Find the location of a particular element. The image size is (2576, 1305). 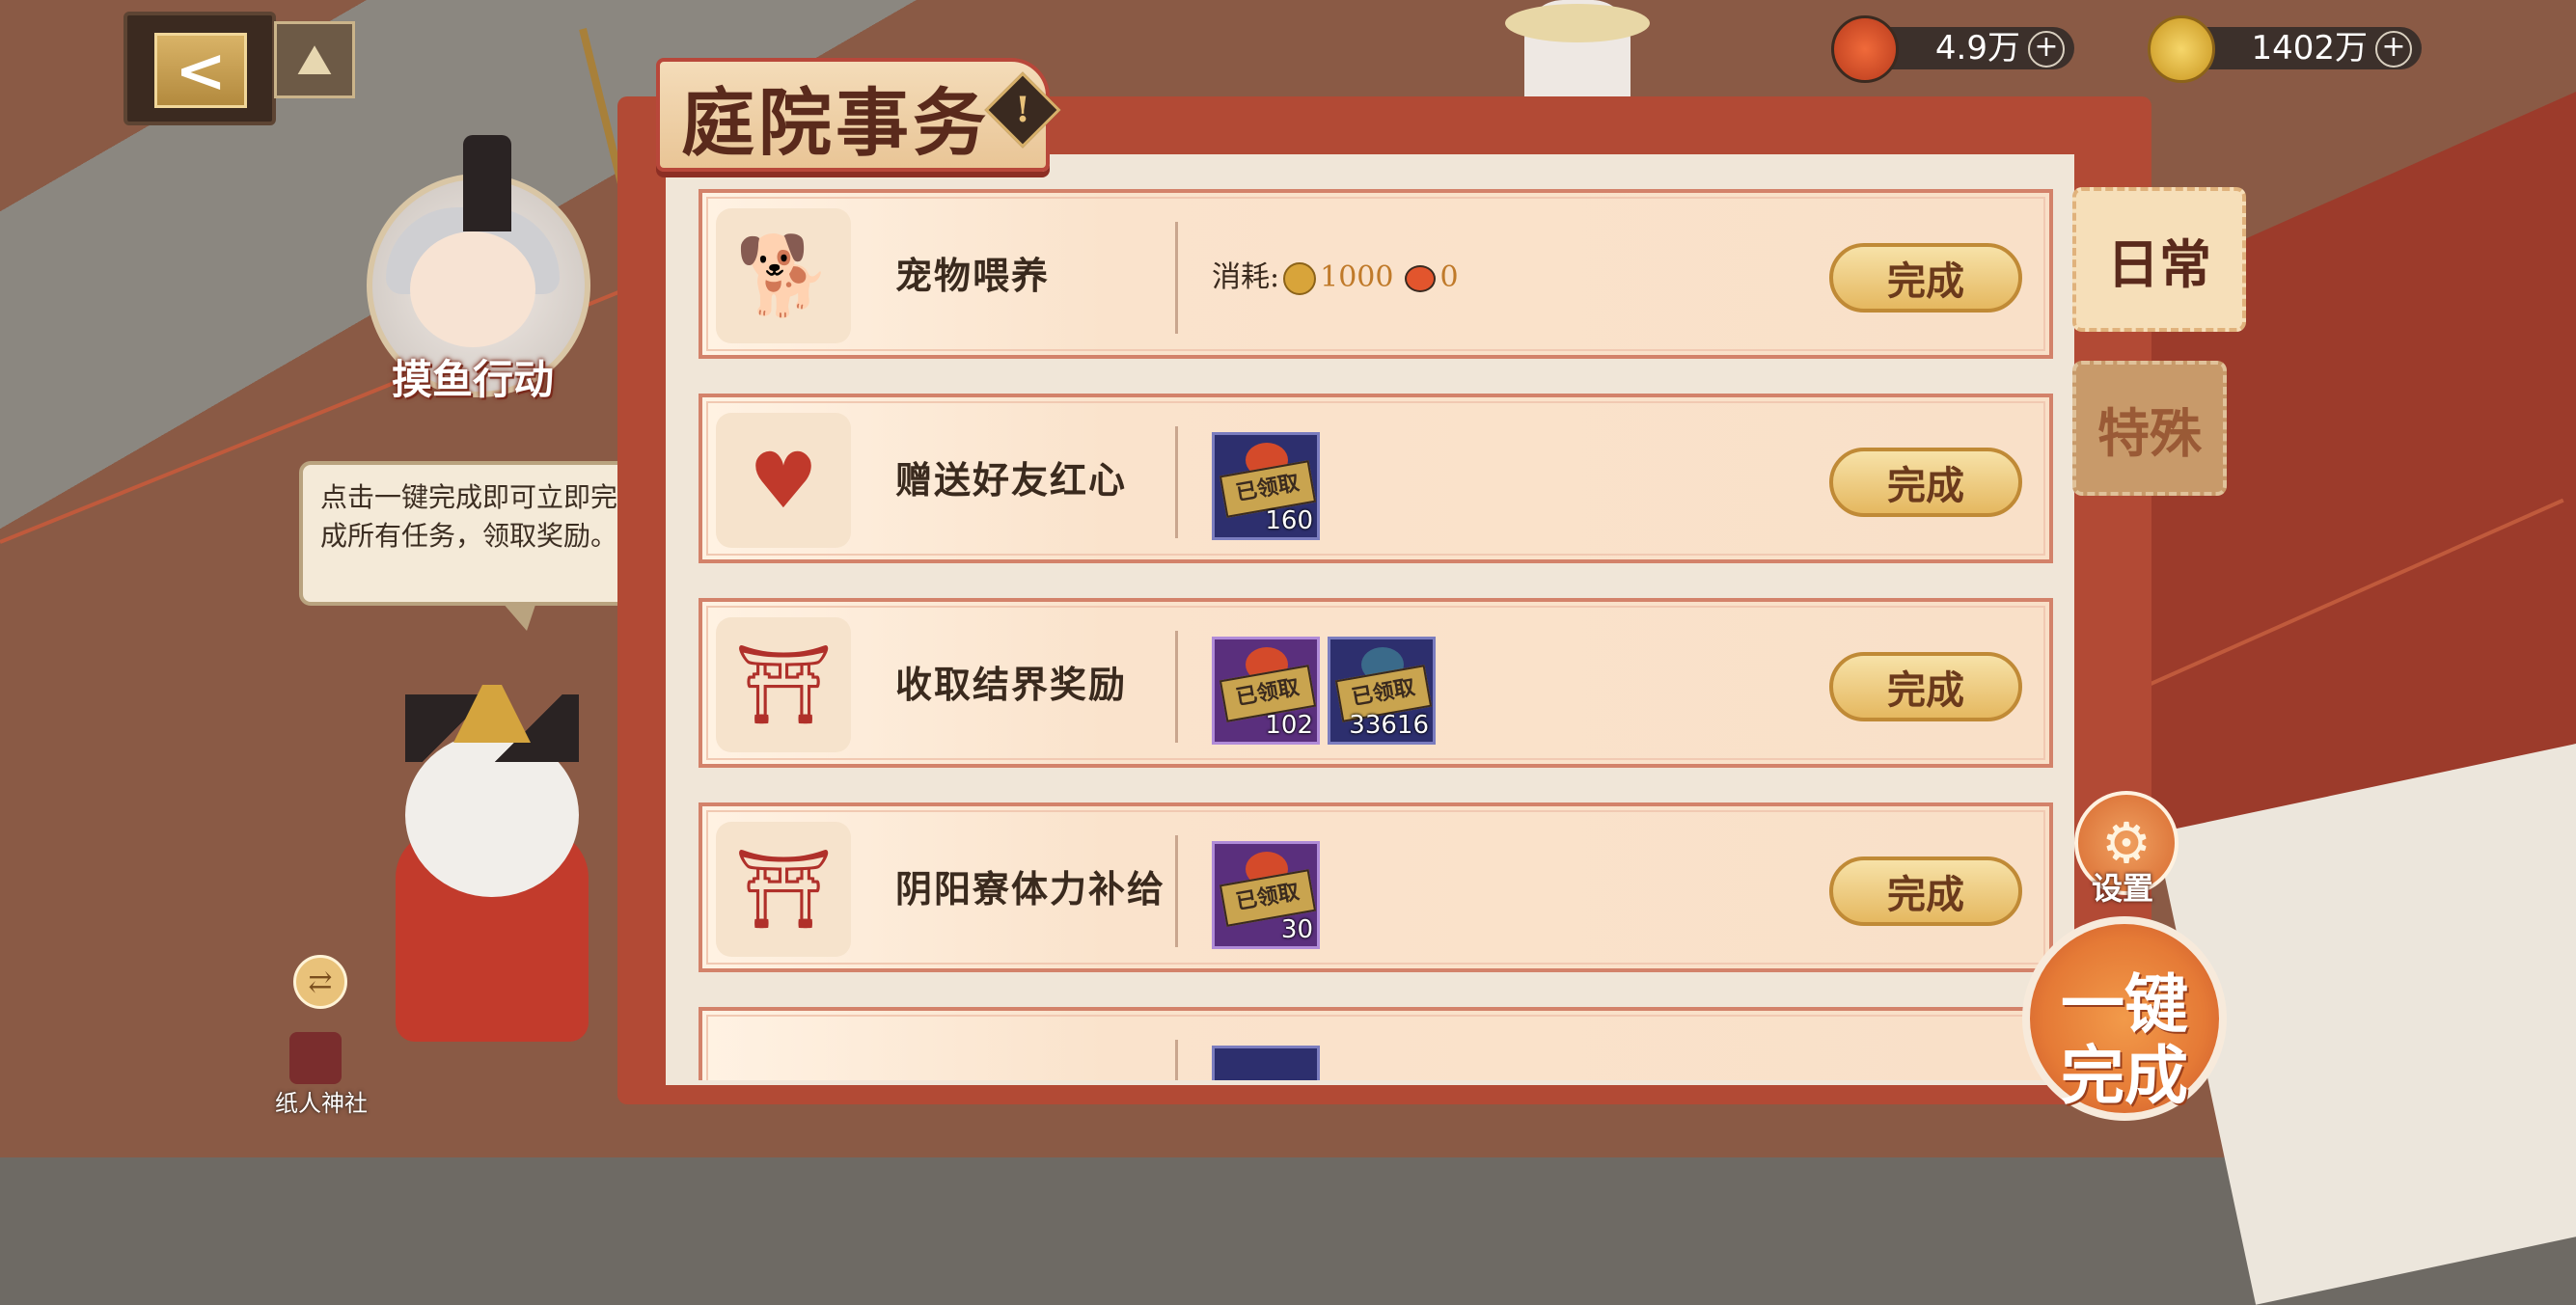

task-cost: 消耗: 1000 0 is located at coordinates (1336, 278).